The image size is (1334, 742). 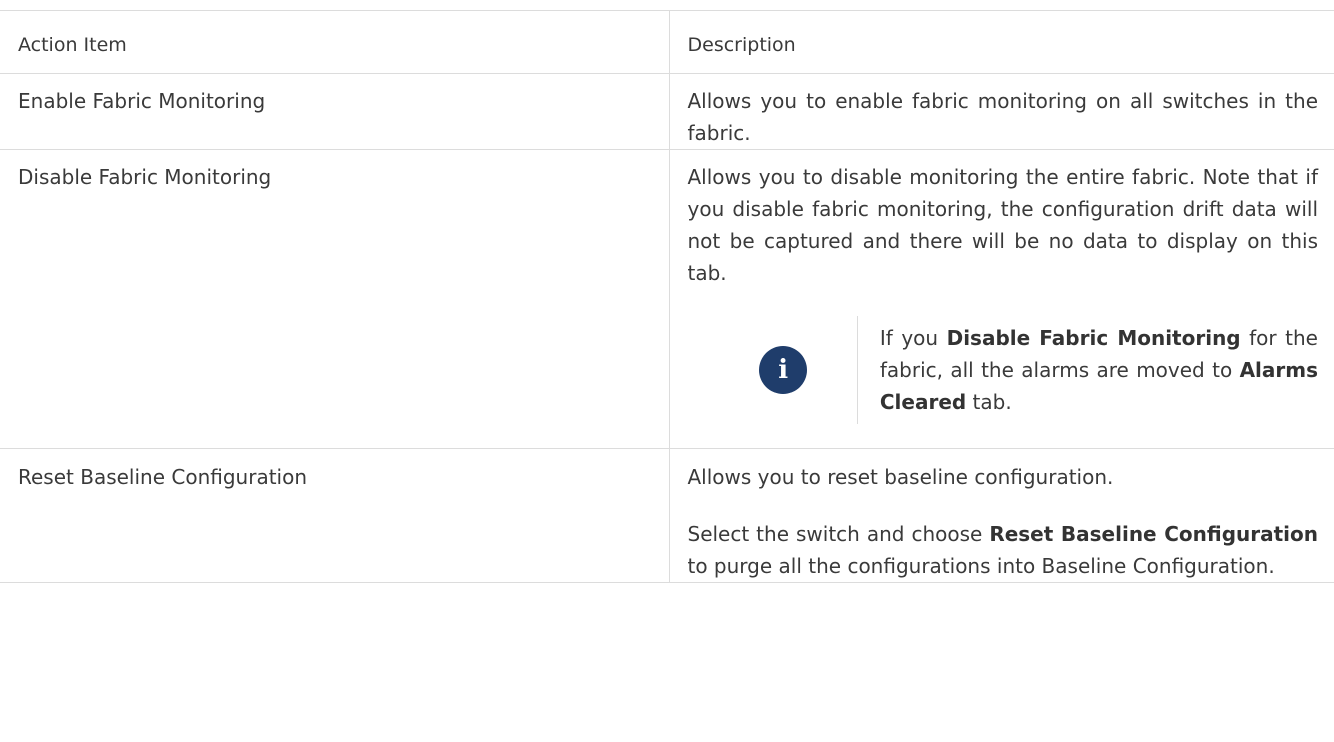 I want to click on table-header-row: Action Item Description, so click(x=667, y=42).